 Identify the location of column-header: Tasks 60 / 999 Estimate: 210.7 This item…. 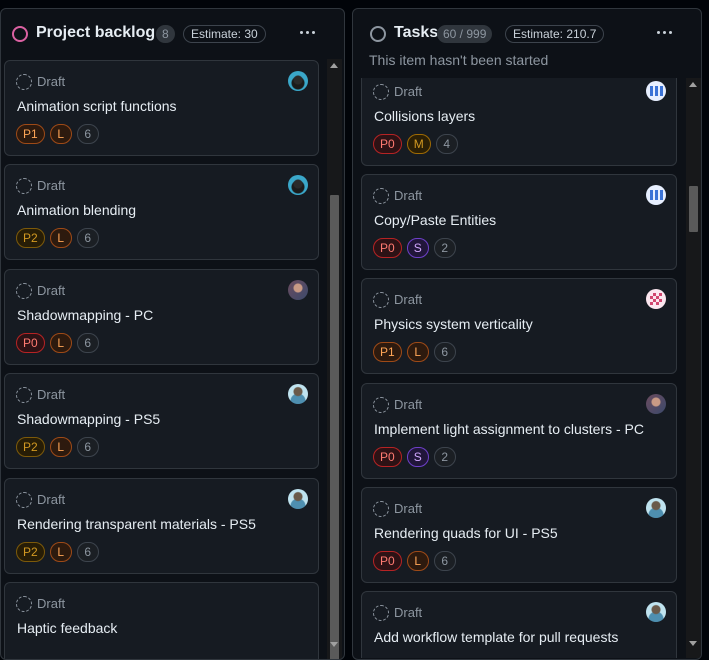
(527, 44).